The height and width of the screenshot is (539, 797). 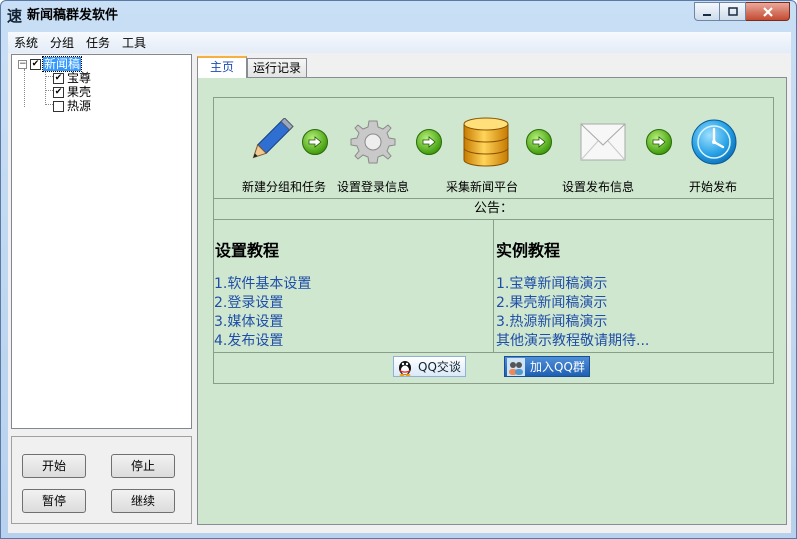 I want to click on column-divider, so click(x=493, y=286).